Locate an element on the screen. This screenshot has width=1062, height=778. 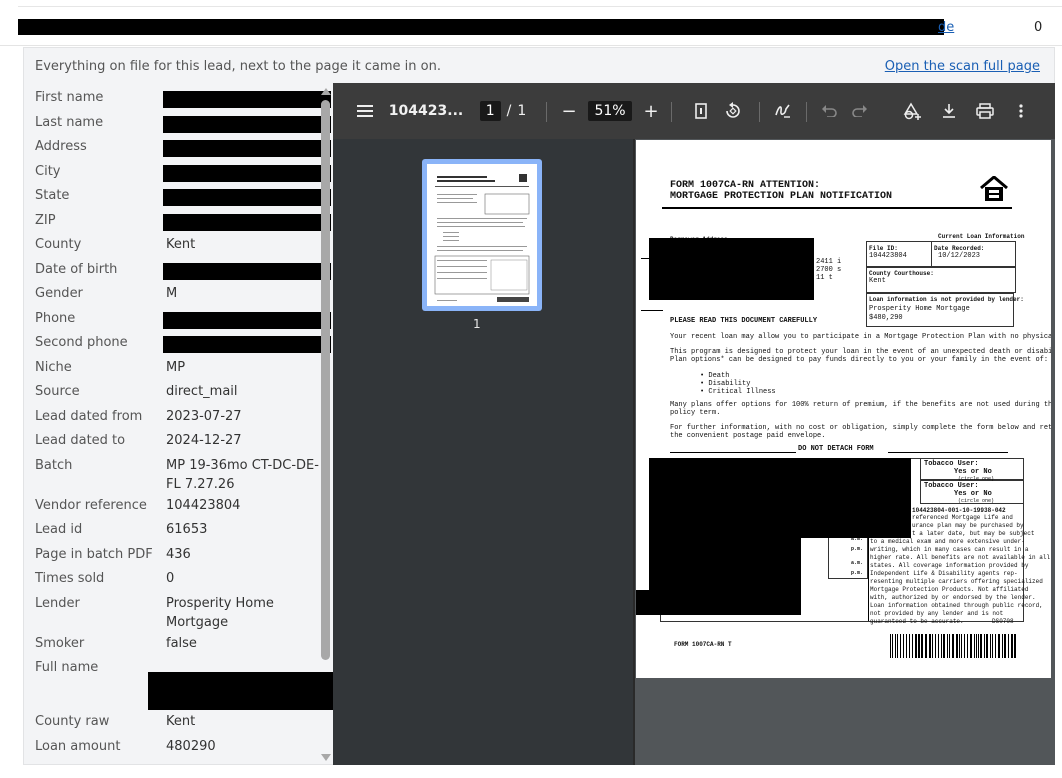
field-row: Lead id 61653 is located at coordinates (179, 530).